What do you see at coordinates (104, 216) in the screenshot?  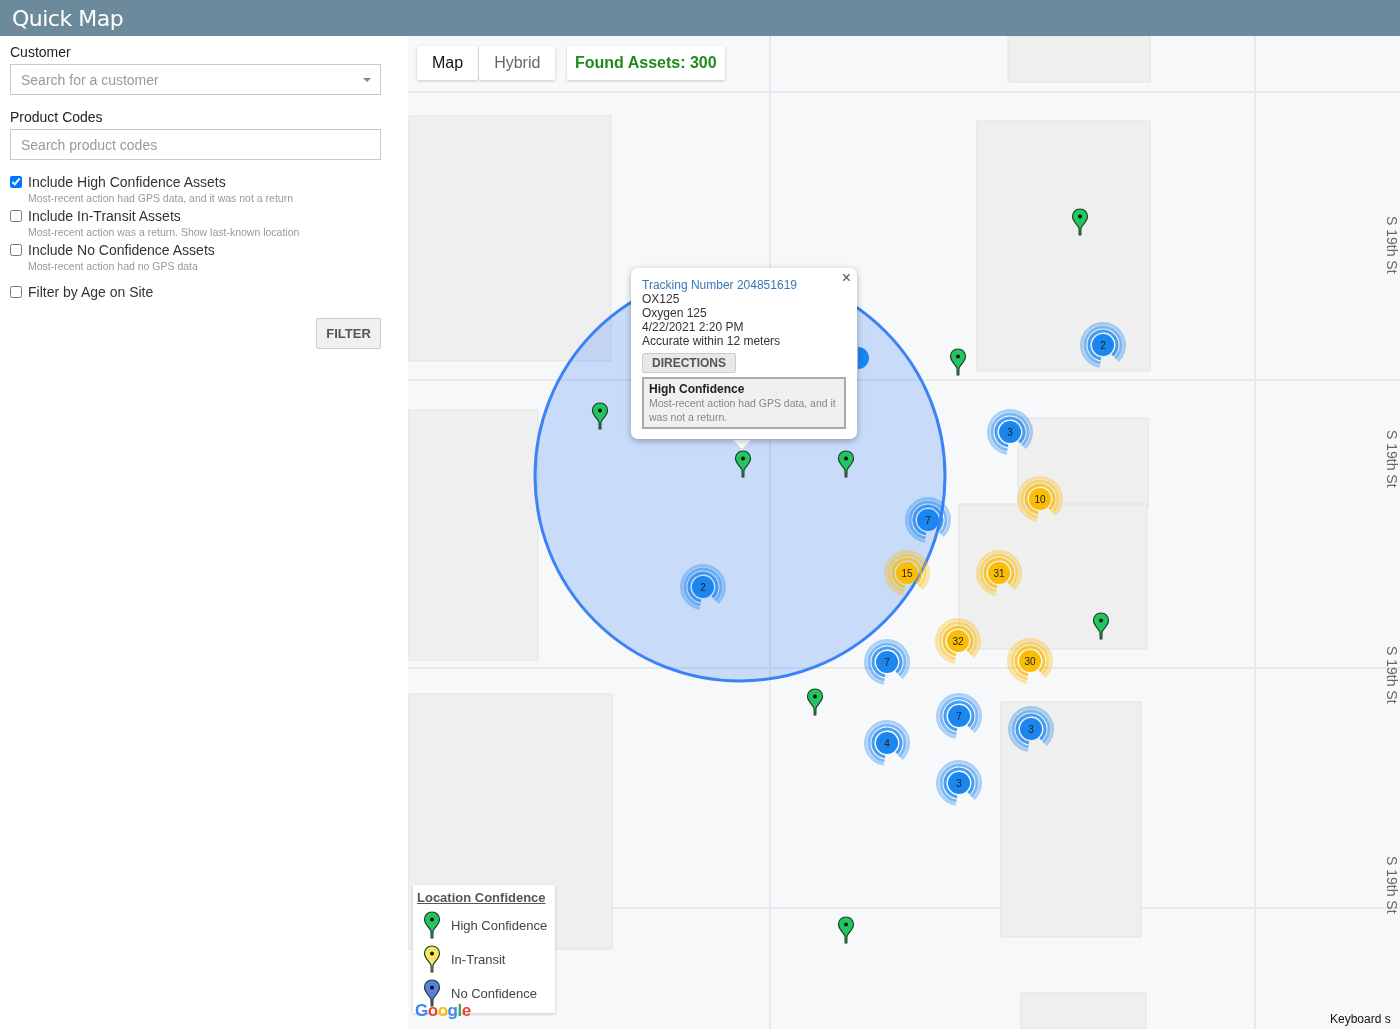 I see `checkbox-label: Include In-Transit Assets` at bounding box center [104, 216].